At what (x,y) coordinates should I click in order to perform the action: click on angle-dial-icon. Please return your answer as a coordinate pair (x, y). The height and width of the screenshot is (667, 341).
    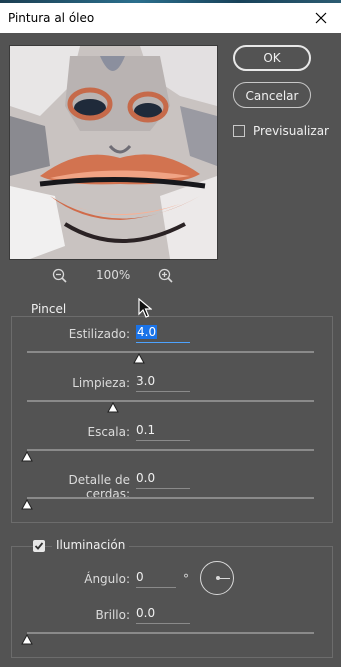
    Looking at the image, I should click on (217, 578).